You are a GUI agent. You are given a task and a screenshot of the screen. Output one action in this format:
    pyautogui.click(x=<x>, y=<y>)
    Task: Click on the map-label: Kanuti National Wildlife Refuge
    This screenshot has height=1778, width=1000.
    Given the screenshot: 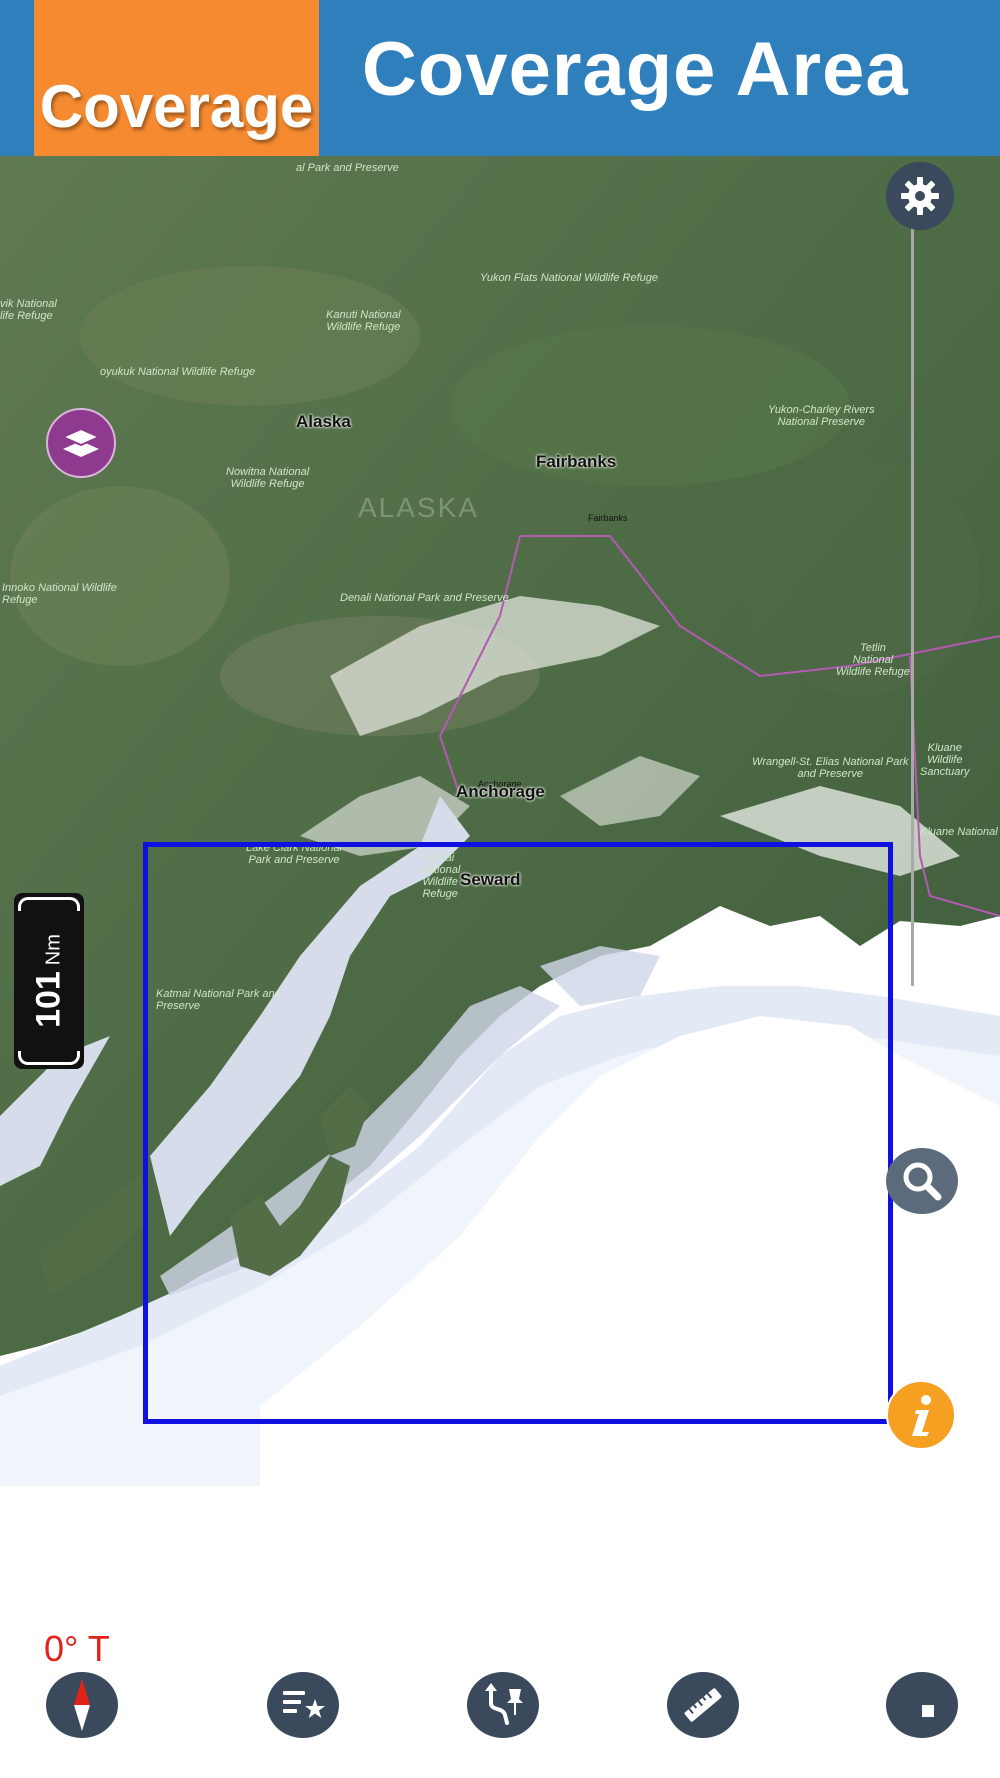 What is the action you would take?
    pyautogui.click(x=363, y=321)
    